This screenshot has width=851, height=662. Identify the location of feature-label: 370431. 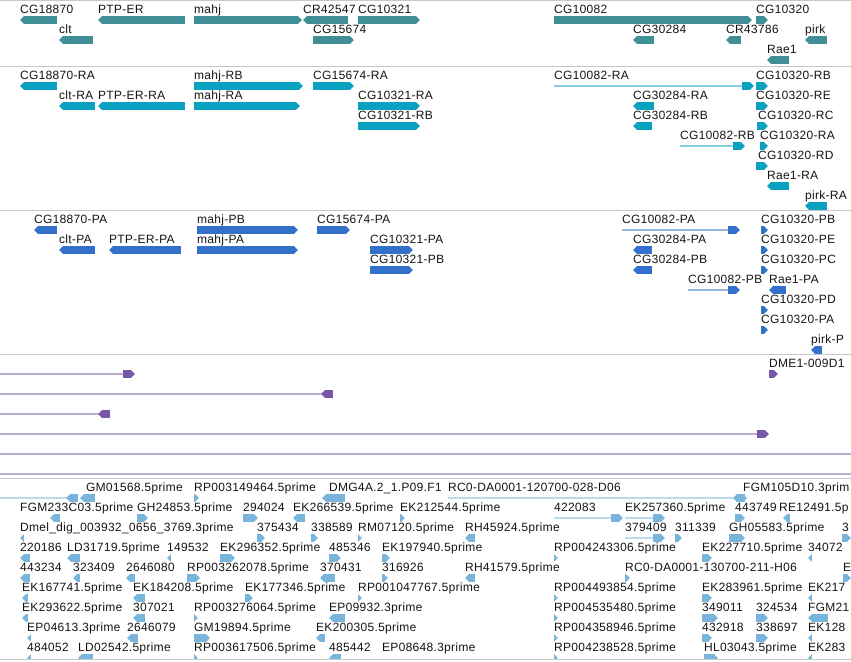
(341, 567).